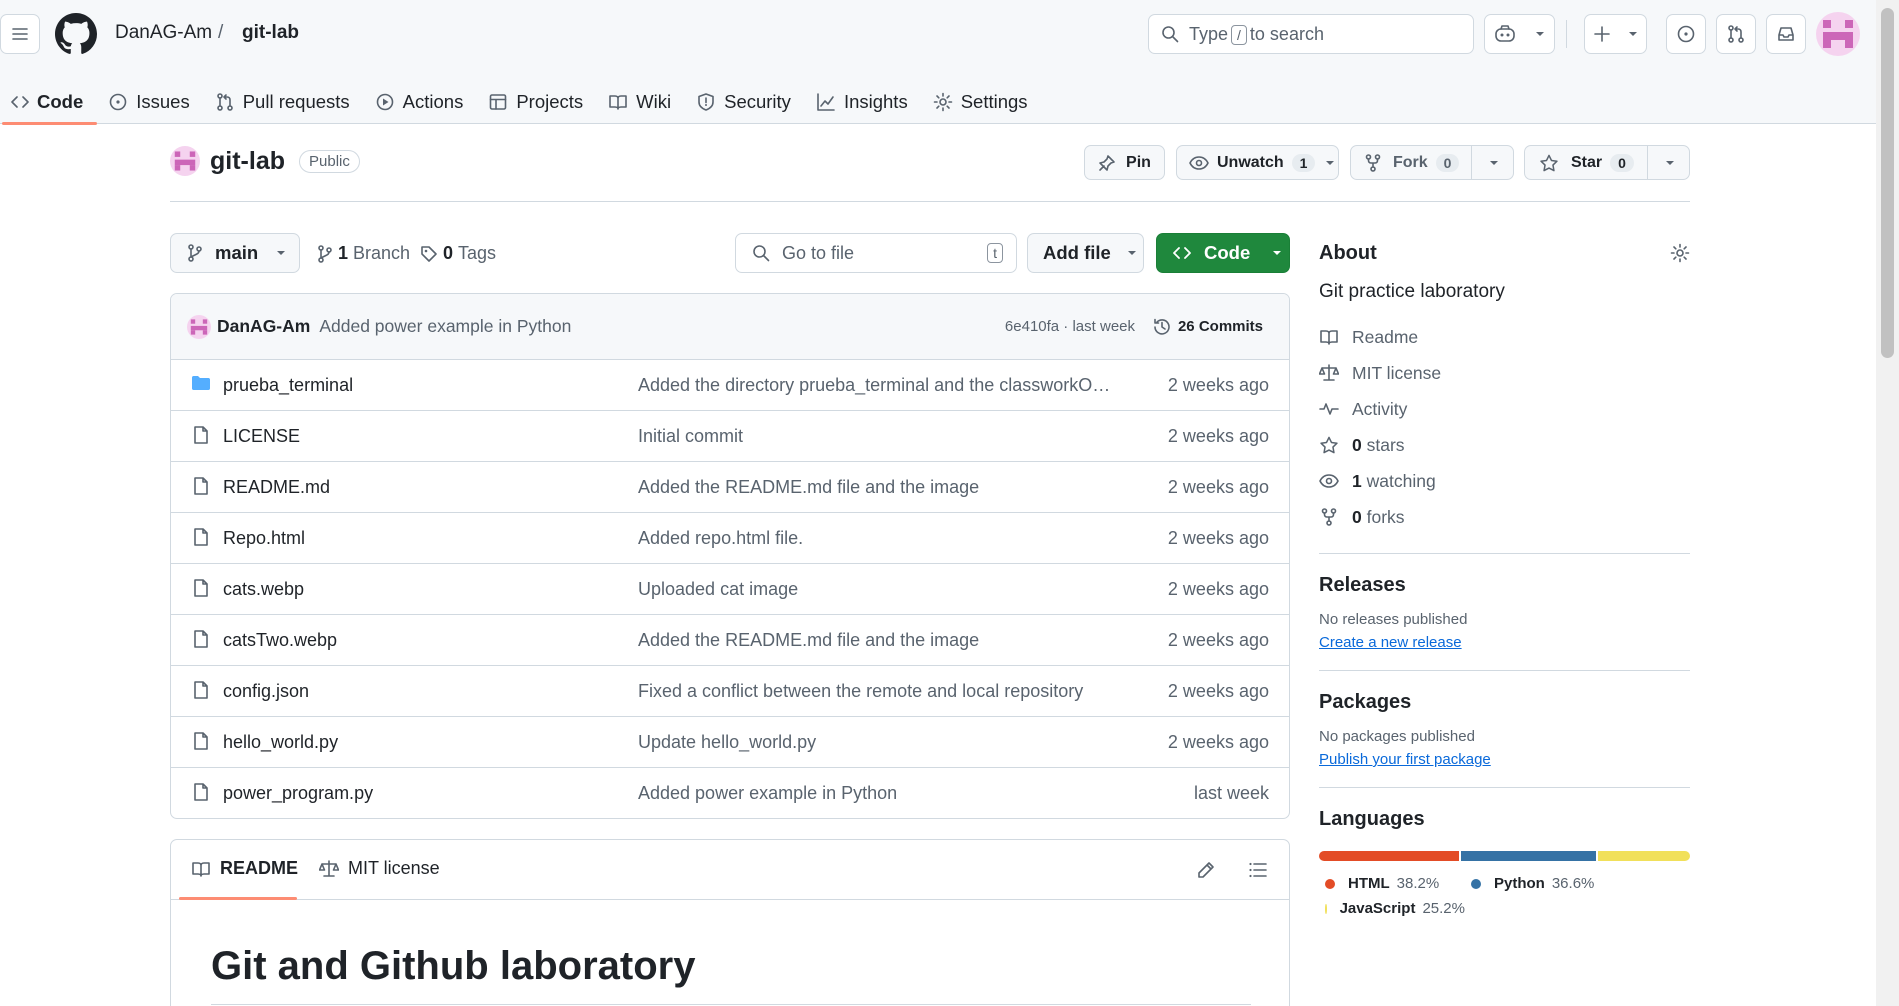  I want to click on pin-icon, so click(1107, 162).